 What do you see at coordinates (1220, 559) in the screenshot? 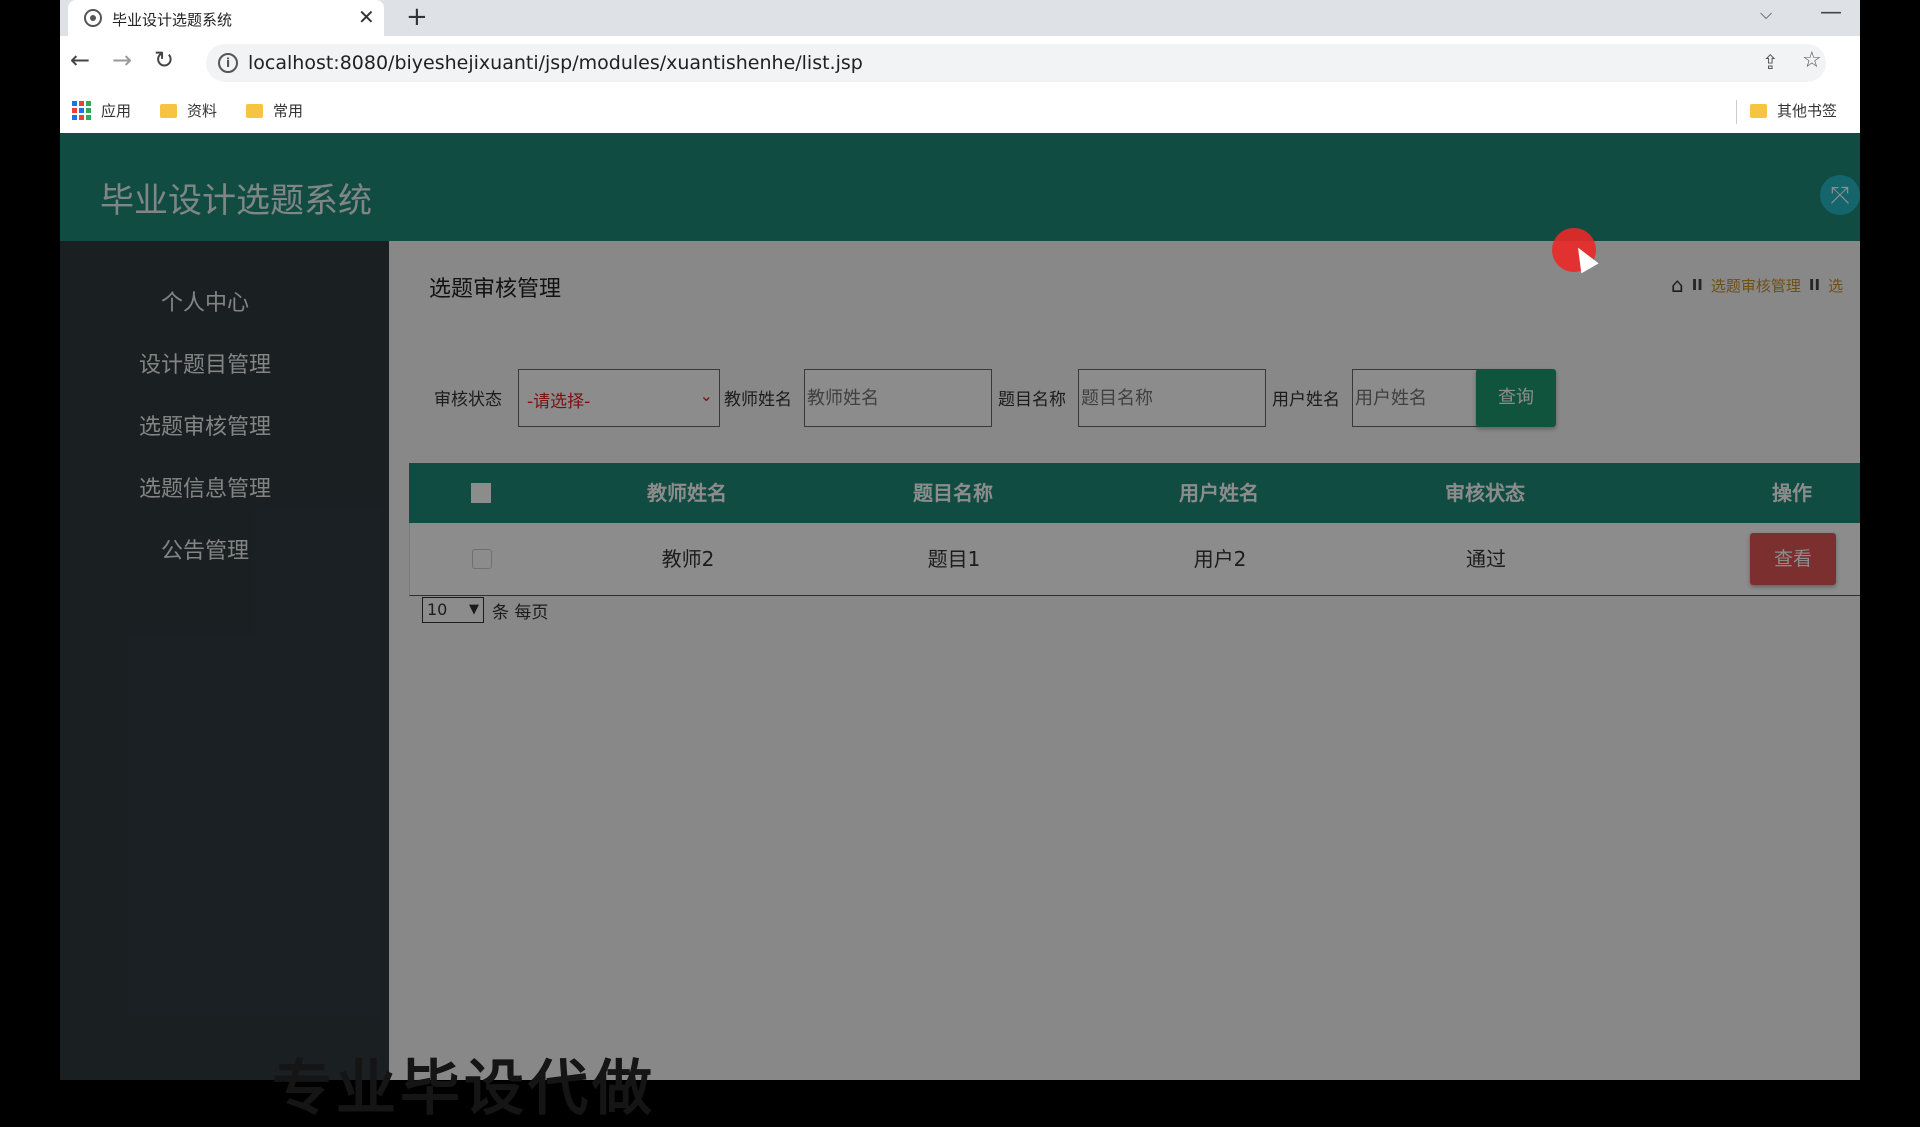
I see `cell-user: 用户2` at bounding box center [1220, 559].